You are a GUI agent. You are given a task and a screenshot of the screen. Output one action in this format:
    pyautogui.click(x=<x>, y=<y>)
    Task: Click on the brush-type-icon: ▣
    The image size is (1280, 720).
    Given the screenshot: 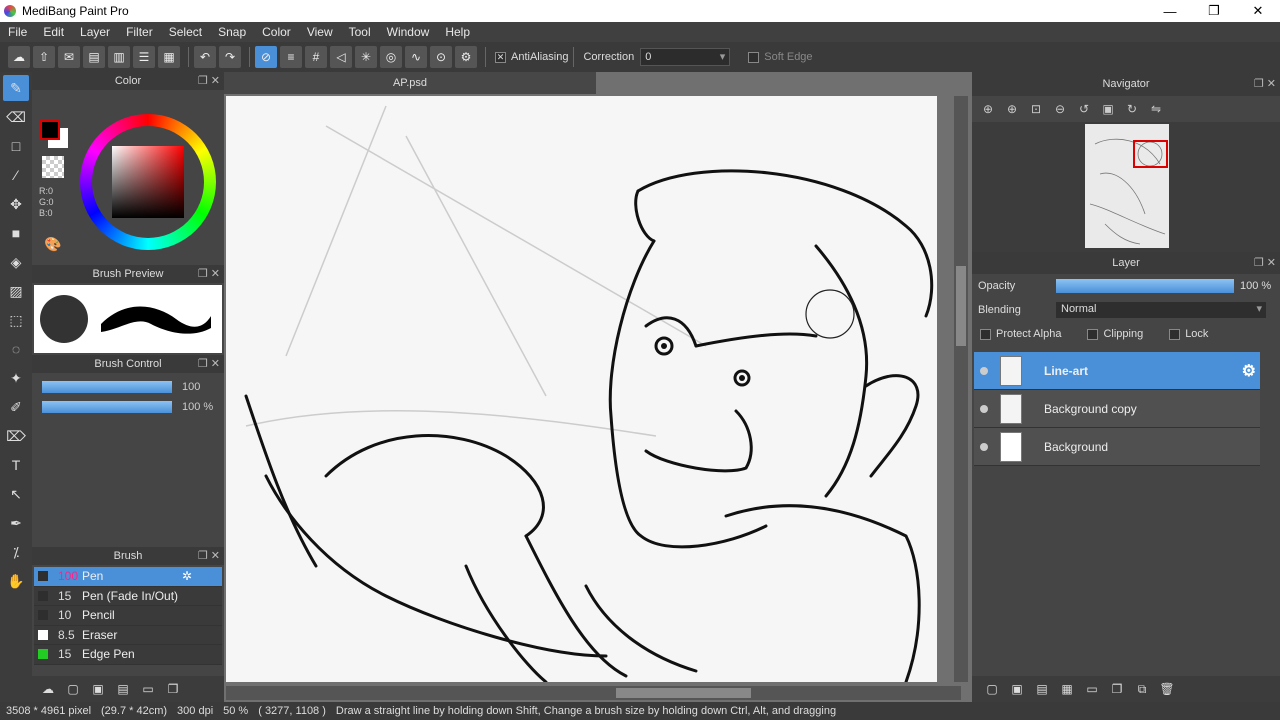 What is the action you would take?
    pyautogui.click(x=98, y=689)
    